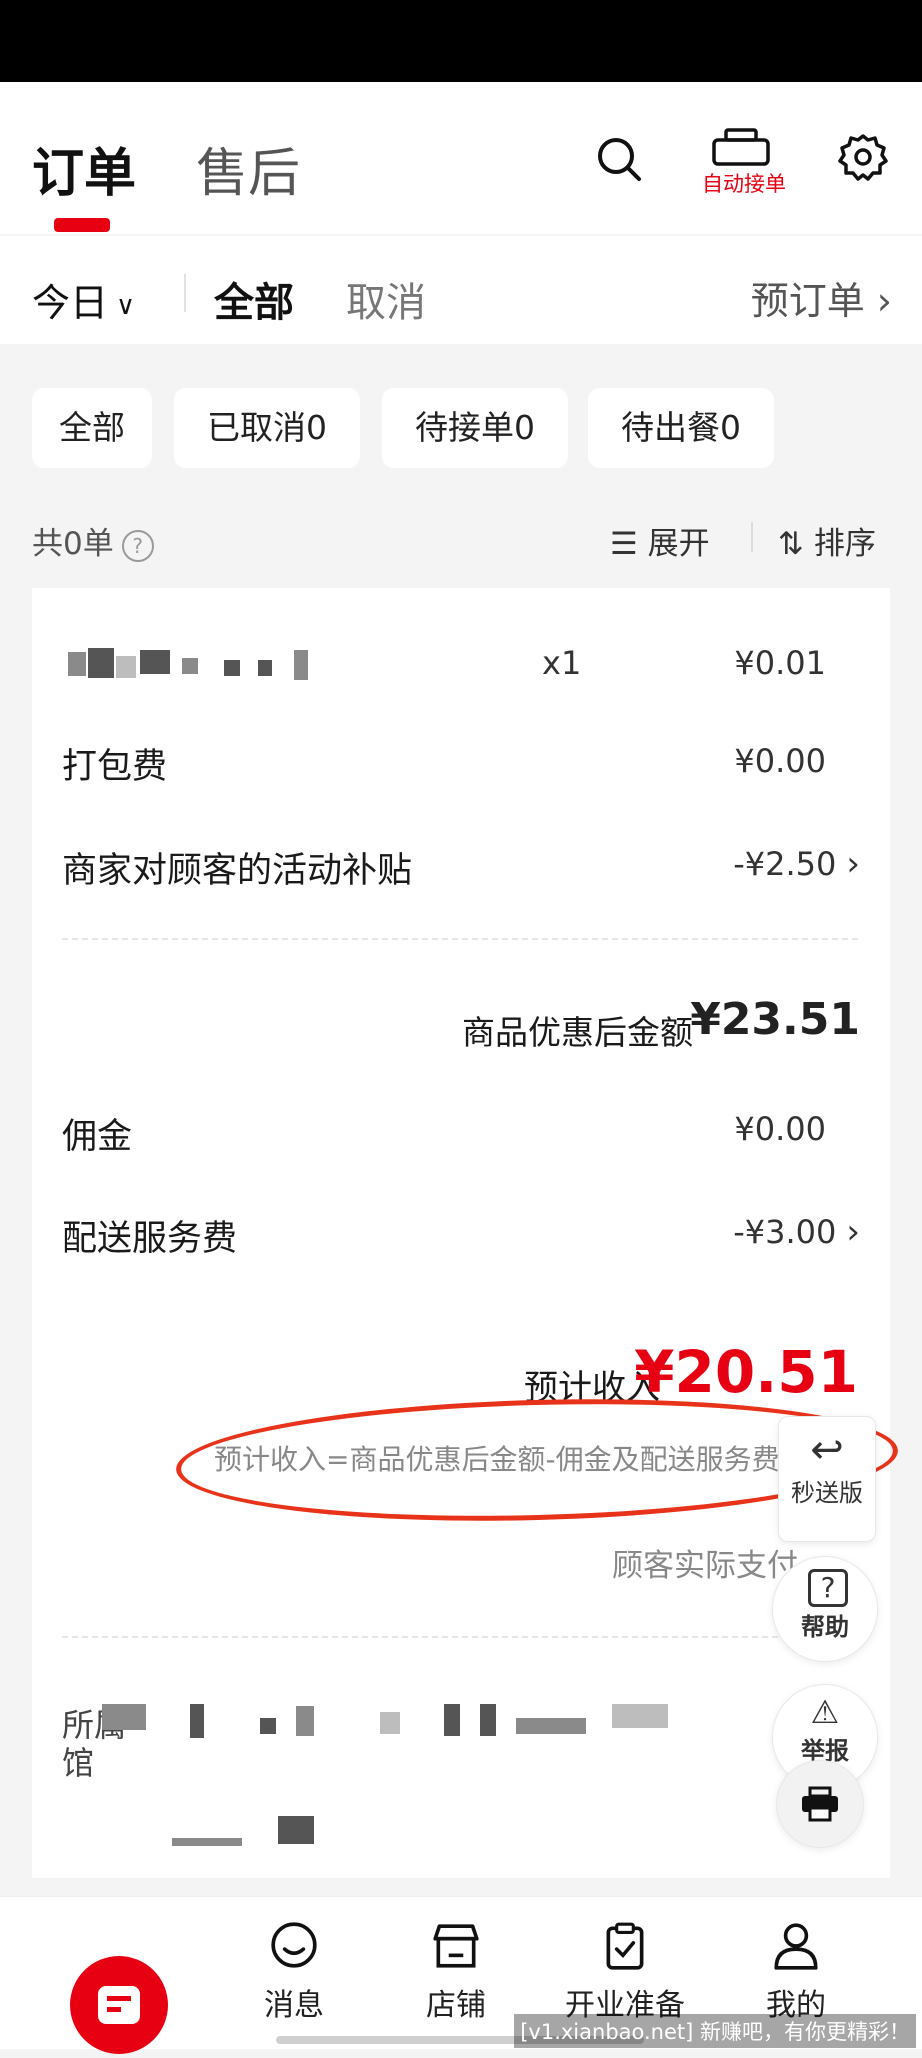  What do you see at coordinates (115, 767) in the screenshot?
I see `packing-fee-label: 打包费` at bounding box center [115, 767].